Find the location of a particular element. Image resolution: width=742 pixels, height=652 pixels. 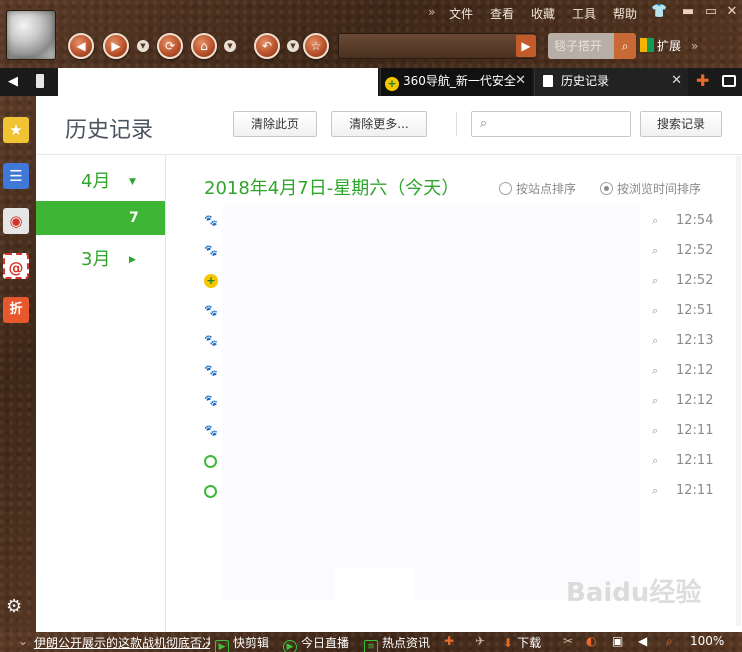

maximize-icon: ▭ is located at coordinates (711, 12).